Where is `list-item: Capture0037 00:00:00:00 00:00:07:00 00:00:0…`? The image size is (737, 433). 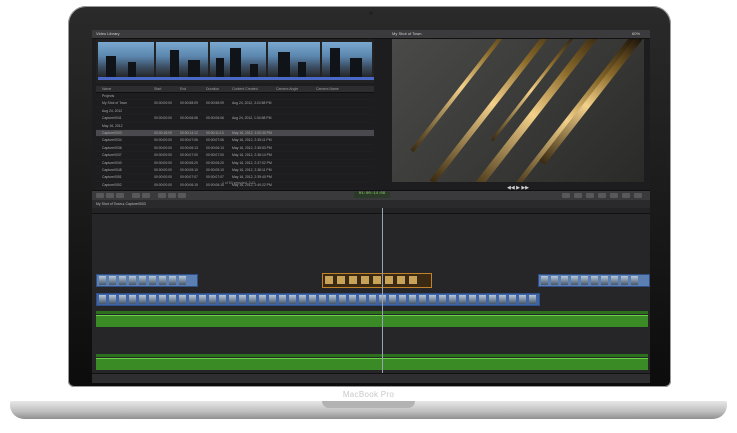 list-item: Capture0037 00:00:00:00 00:00:07:00 00:00:0… is located at coordinates (235, 156).